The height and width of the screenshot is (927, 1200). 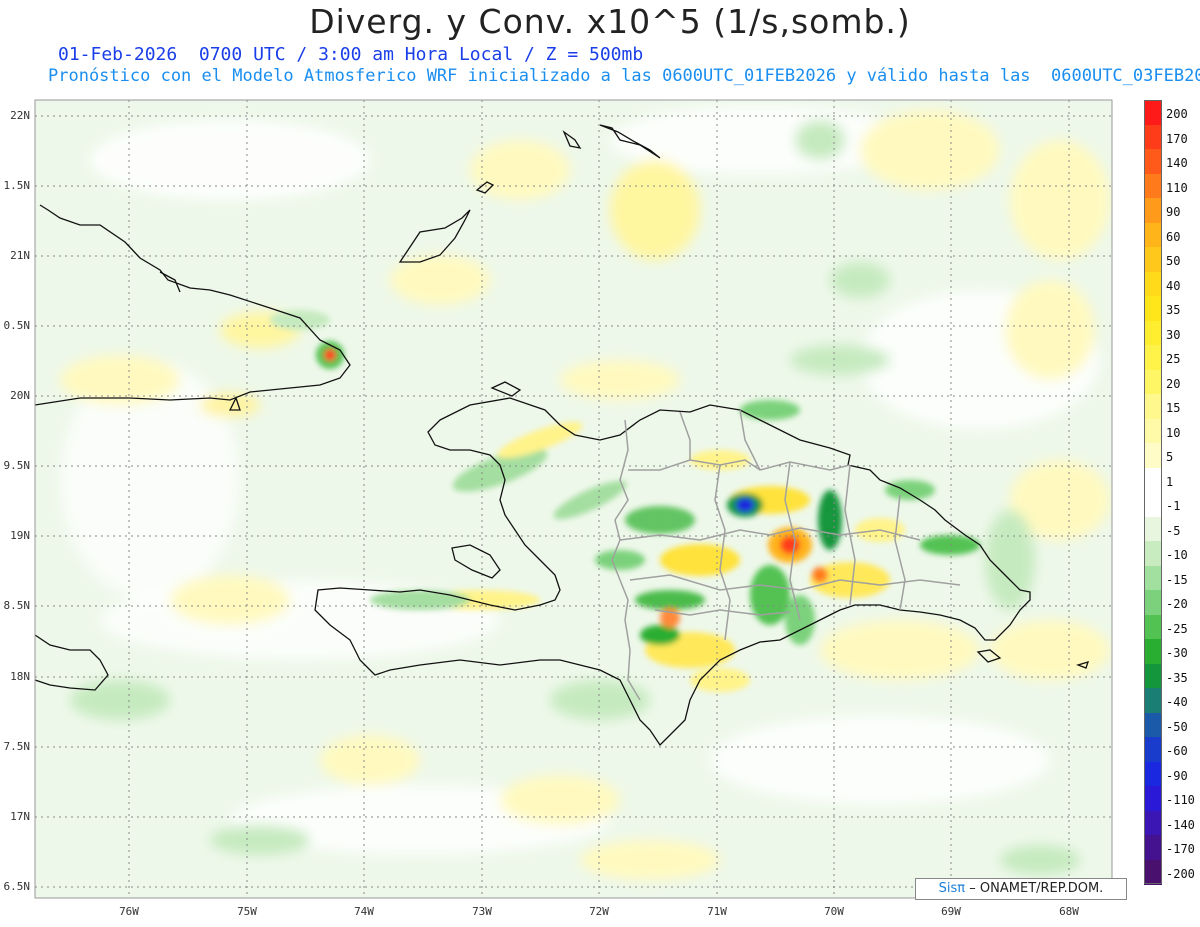 What do you see at coordinates (1177, 579) in the screenshot?
I see `colorbar-label: -15` at bounding box center [1177, 579].